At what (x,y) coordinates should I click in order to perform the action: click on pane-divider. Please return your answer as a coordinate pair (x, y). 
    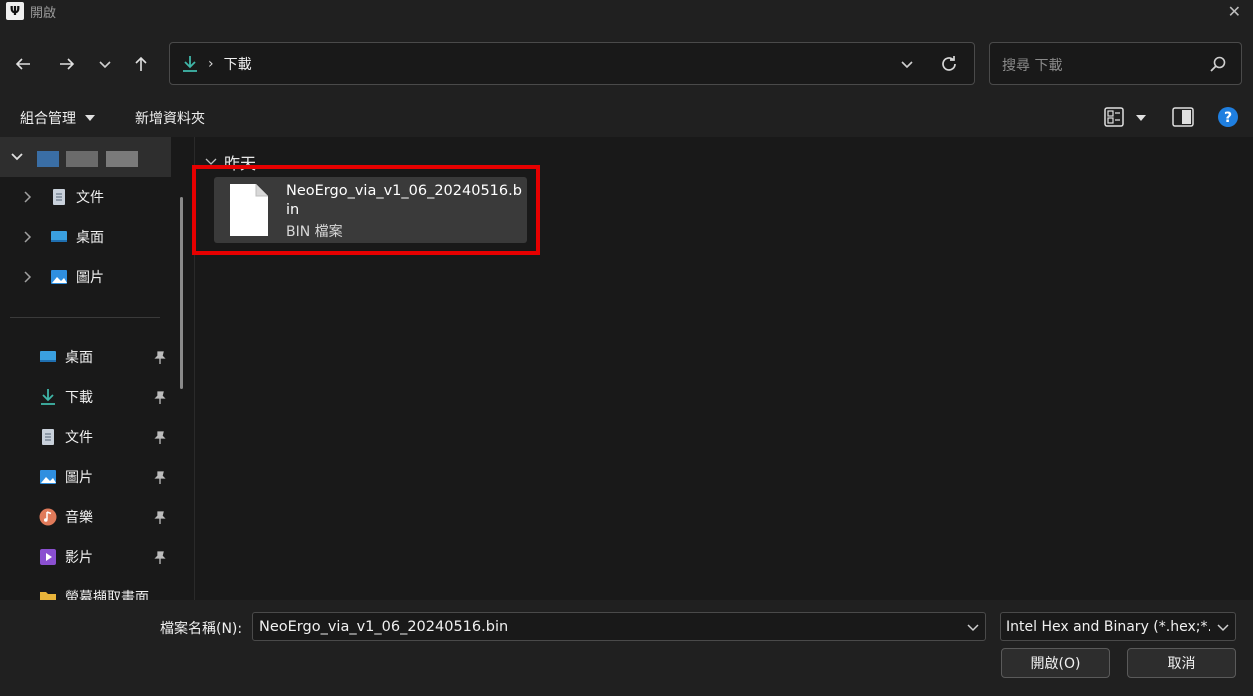
    Looking at the image, I should click on (194, 368).